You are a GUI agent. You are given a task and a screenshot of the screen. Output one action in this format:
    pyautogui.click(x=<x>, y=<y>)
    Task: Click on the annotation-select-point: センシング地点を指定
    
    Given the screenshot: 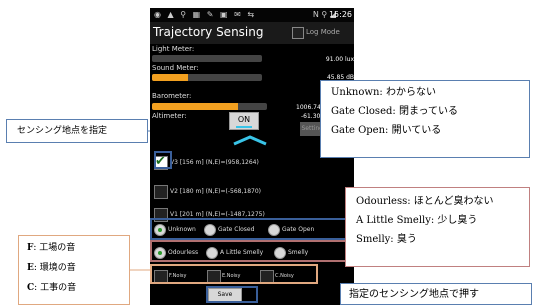 What is the action you would take?
    pyautogui.click(x=77, y=131)
    